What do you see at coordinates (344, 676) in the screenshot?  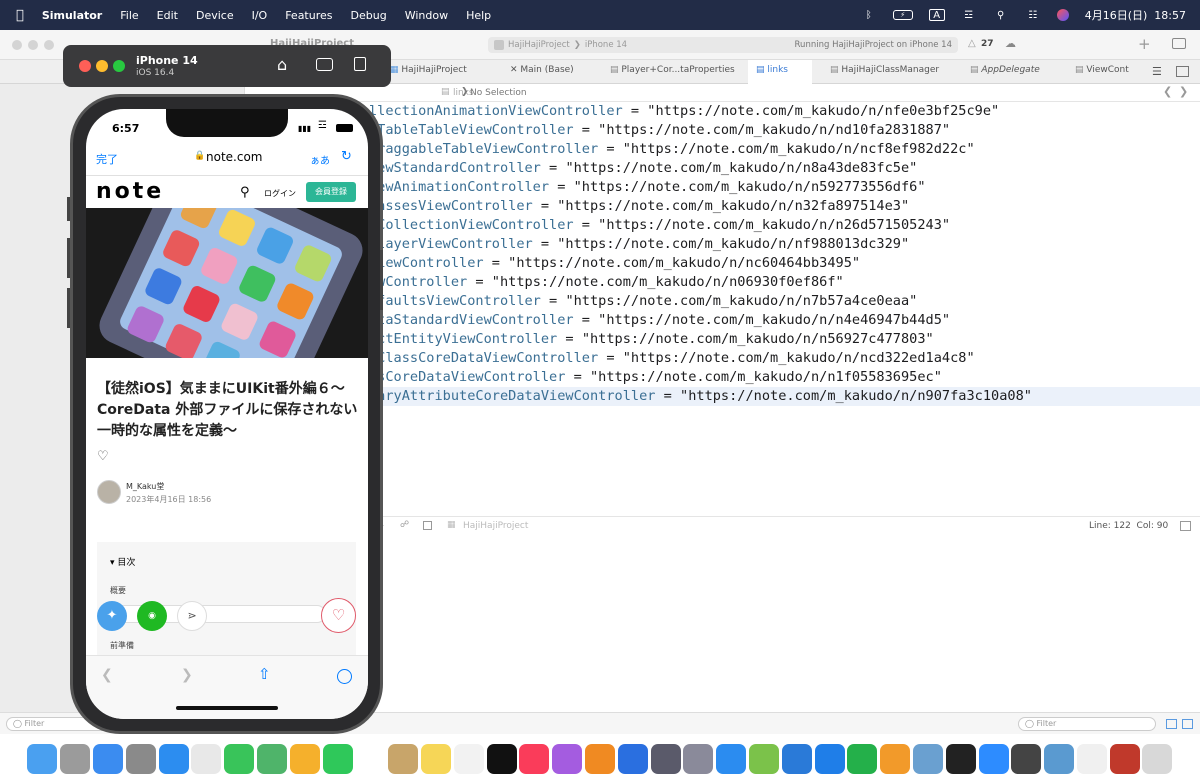 I see `compass-icon` at bounding box center [344, 676].